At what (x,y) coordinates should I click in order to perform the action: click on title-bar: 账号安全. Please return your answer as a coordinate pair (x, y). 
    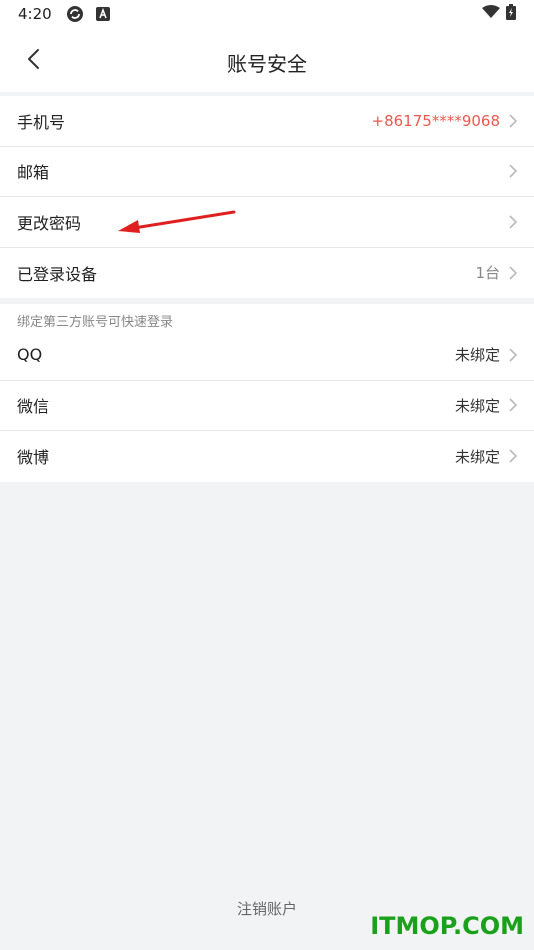
    Looking at the image, I should click on (267, 60).